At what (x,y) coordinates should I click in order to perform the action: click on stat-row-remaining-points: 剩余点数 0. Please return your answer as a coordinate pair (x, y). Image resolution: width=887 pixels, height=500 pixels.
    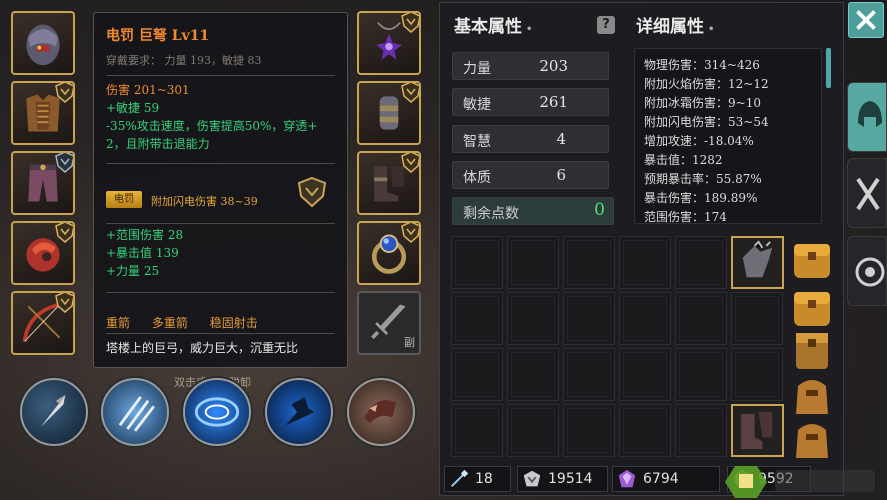
    Looking at the image, I should click on (533, 211).